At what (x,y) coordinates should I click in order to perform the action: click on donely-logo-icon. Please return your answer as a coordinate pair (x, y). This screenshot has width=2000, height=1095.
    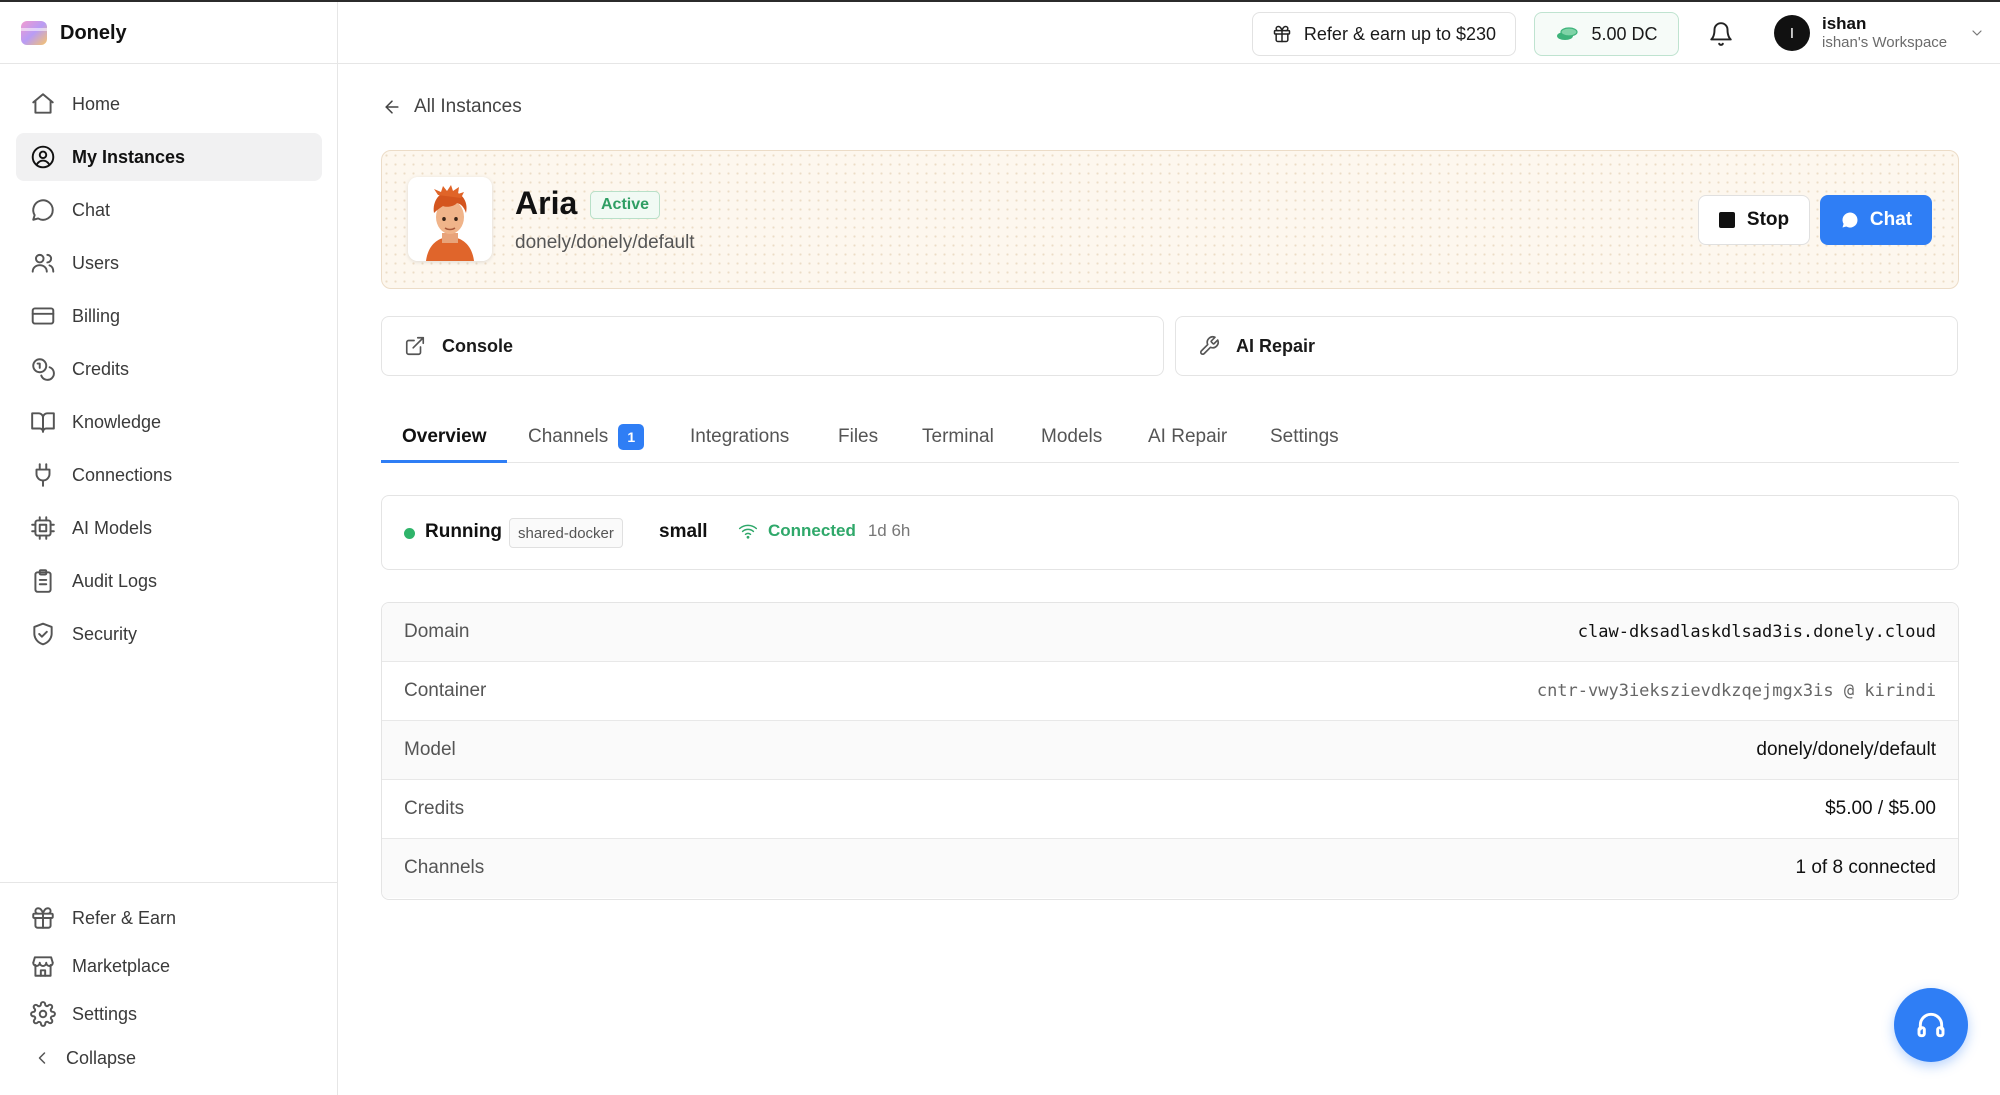
    Looking at the image, I should click on (34, 33).